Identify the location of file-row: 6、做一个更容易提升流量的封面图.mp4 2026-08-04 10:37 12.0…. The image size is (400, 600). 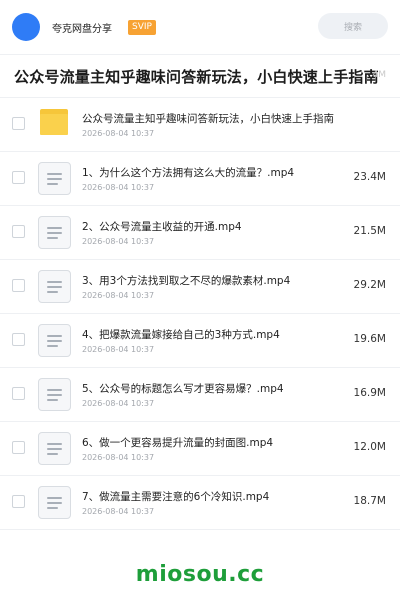
(200, 449).